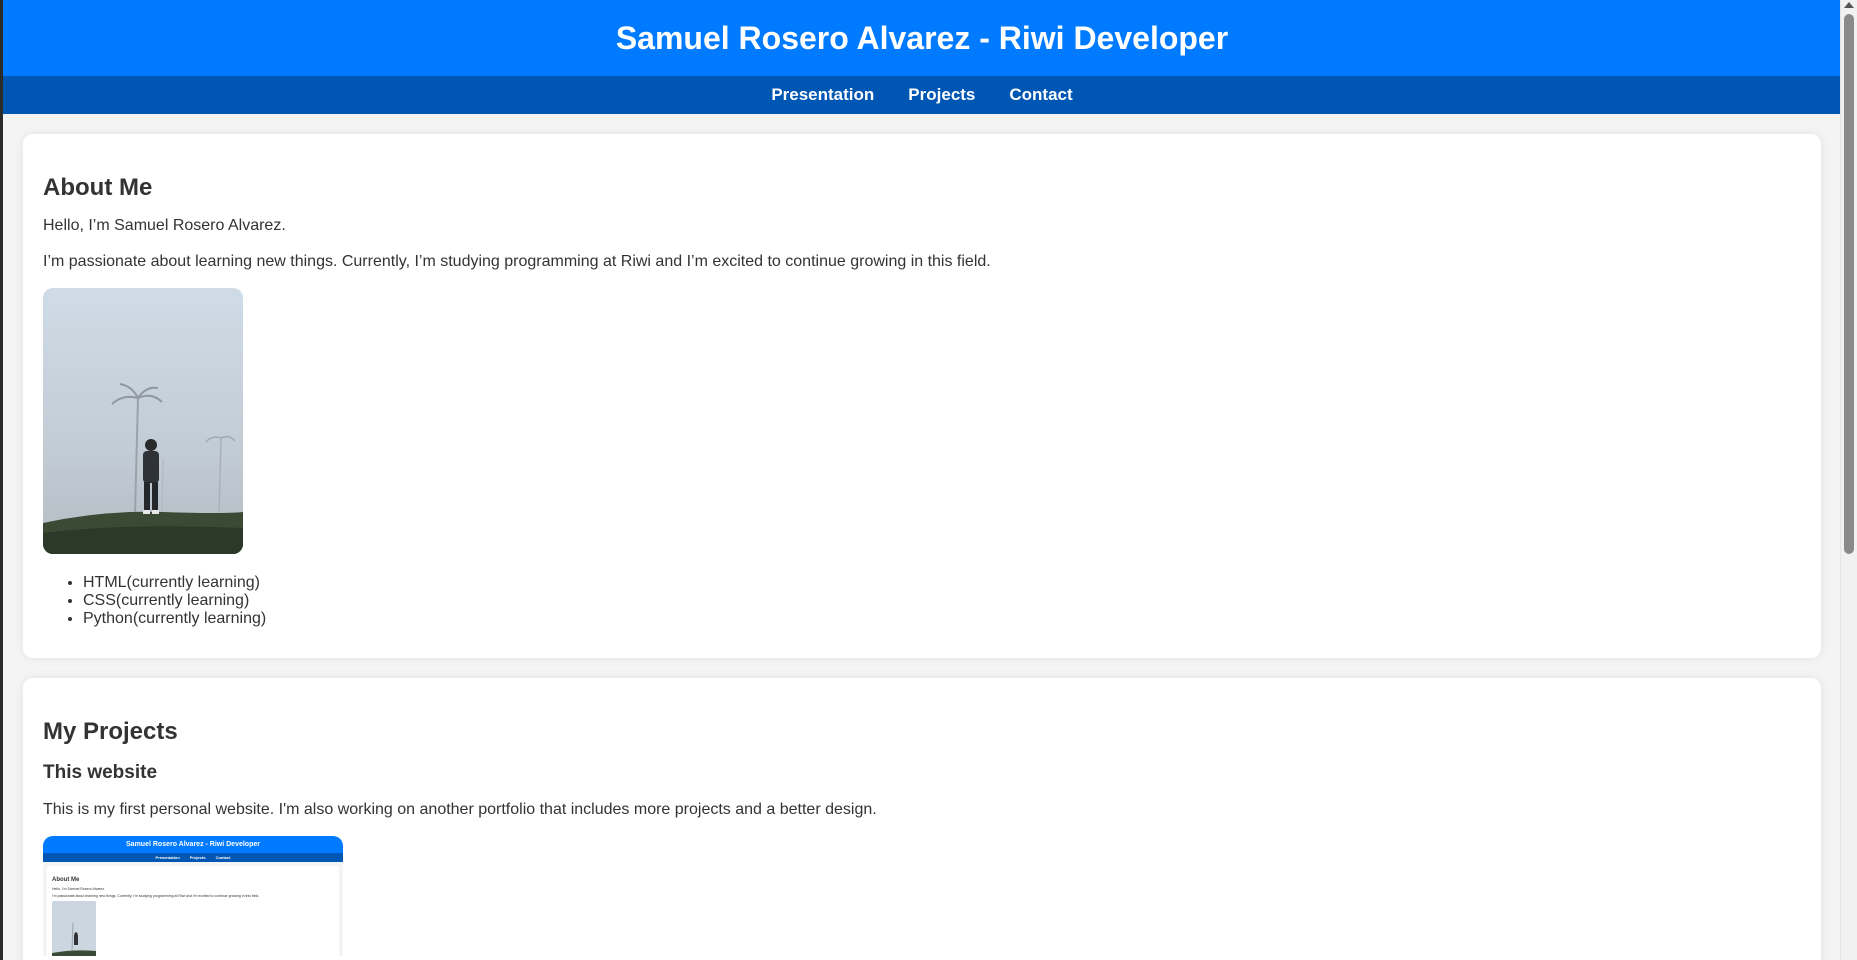 This screenshot has width=1857, height=960. I want to click on profile-photo, so click(143, 421).